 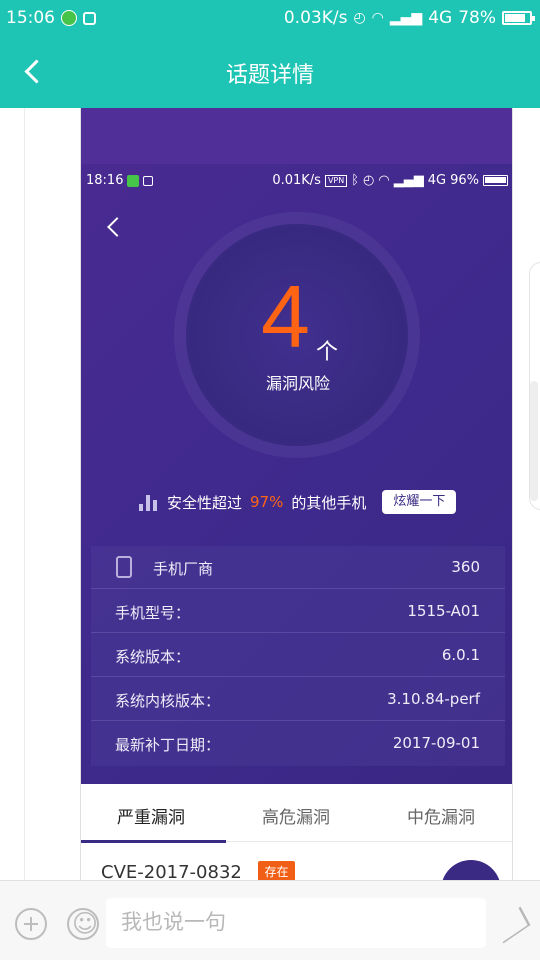 What do you see at coordinates (105, 180) in the screenshot?
I see `embedded-time: 18:16` at bounding box center [105, 180].